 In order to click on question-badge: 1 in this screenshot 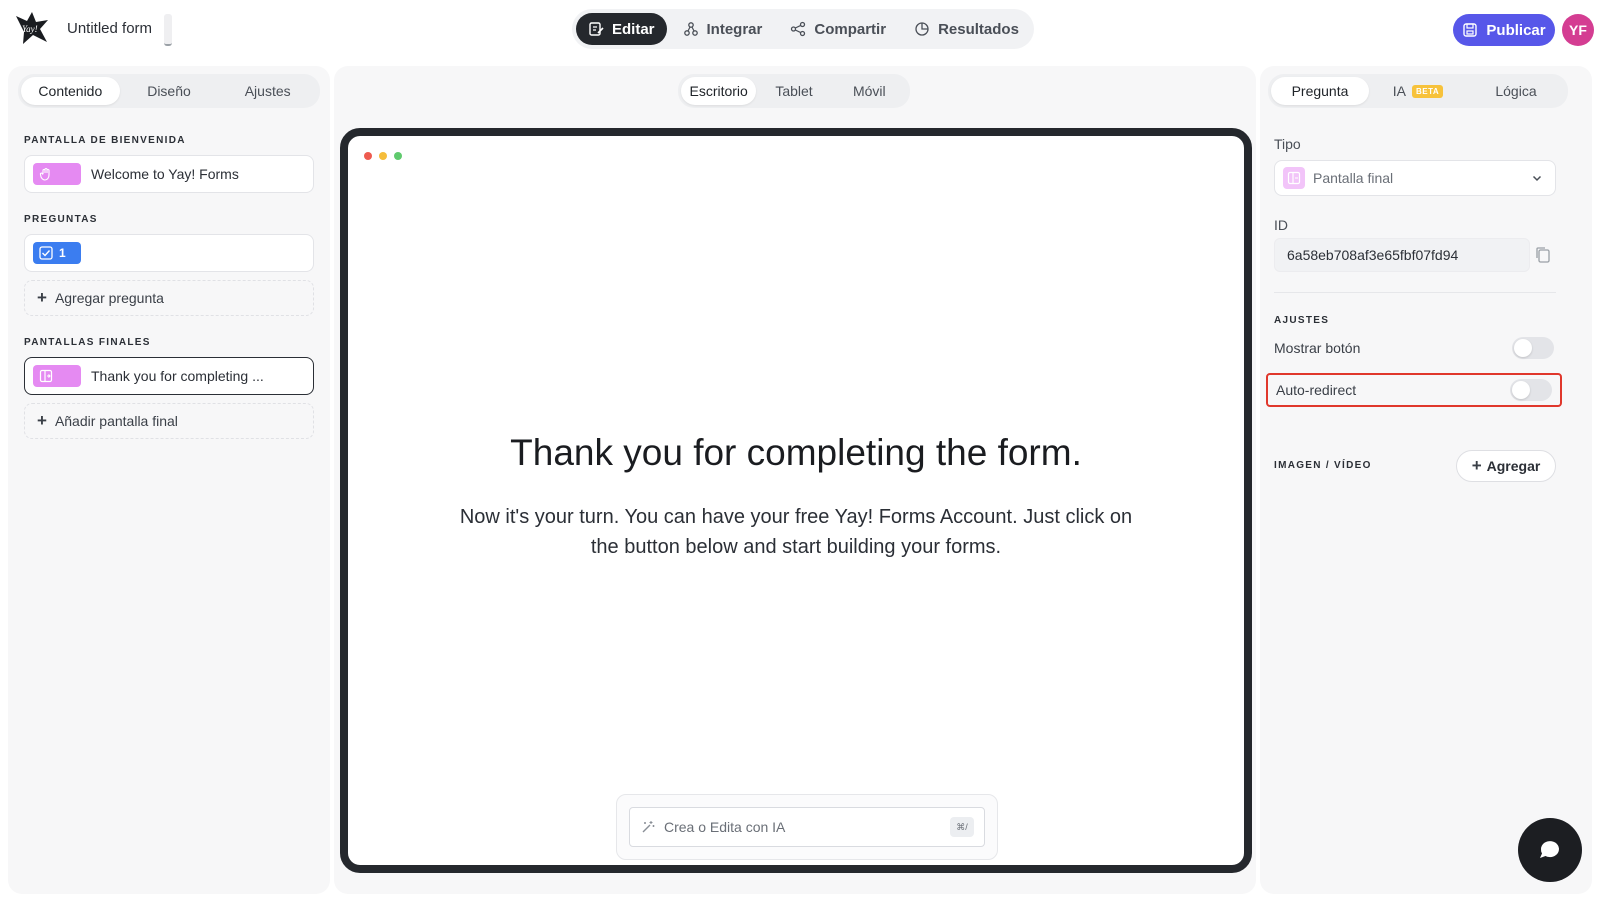, I will do `click(57, 253)`.